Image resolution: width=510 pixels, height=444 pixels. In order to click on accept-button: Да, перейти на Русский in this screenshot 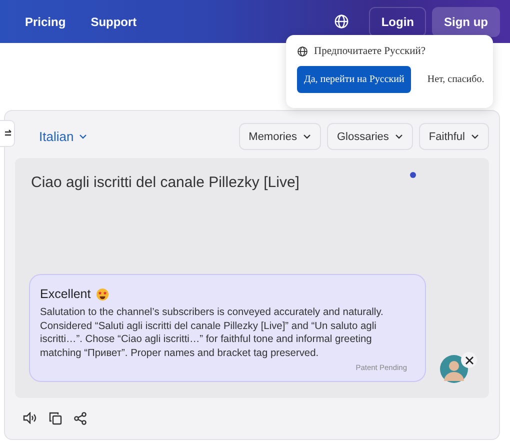, I will do `click(354, 79)`.